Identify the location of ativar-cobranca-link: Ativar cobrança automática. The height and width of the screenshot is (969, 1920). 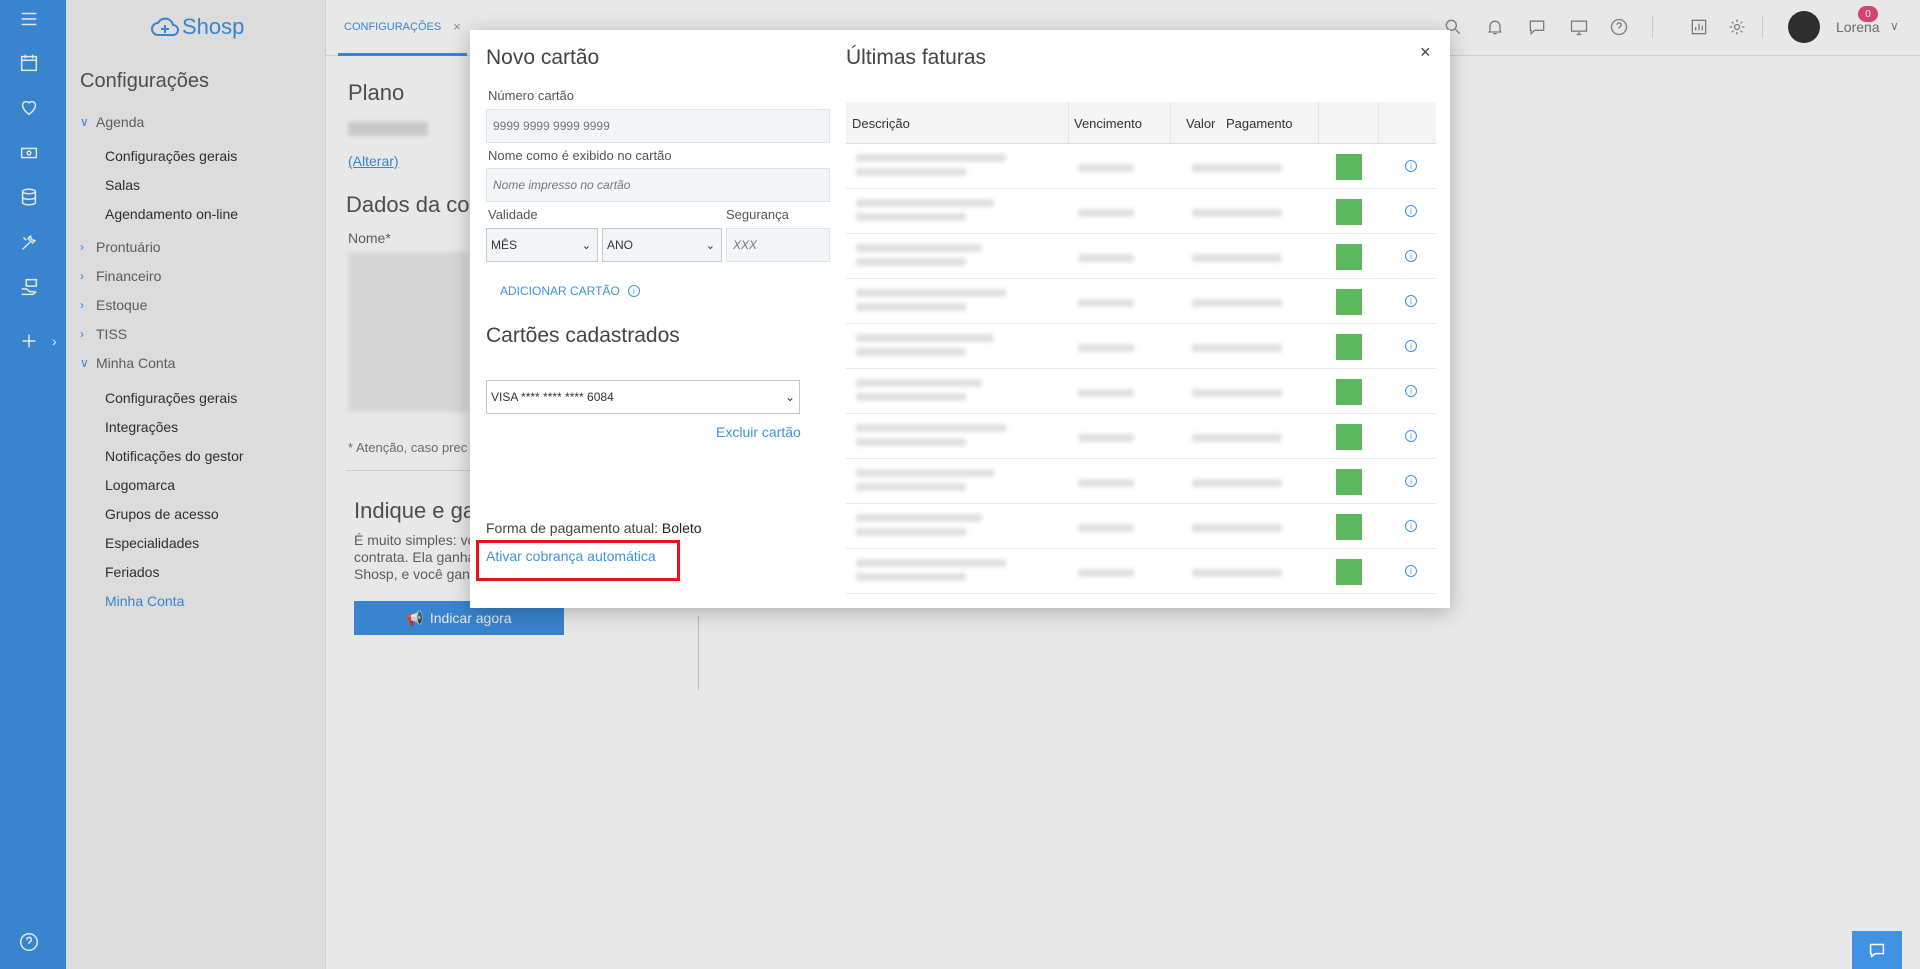
(571, 556).